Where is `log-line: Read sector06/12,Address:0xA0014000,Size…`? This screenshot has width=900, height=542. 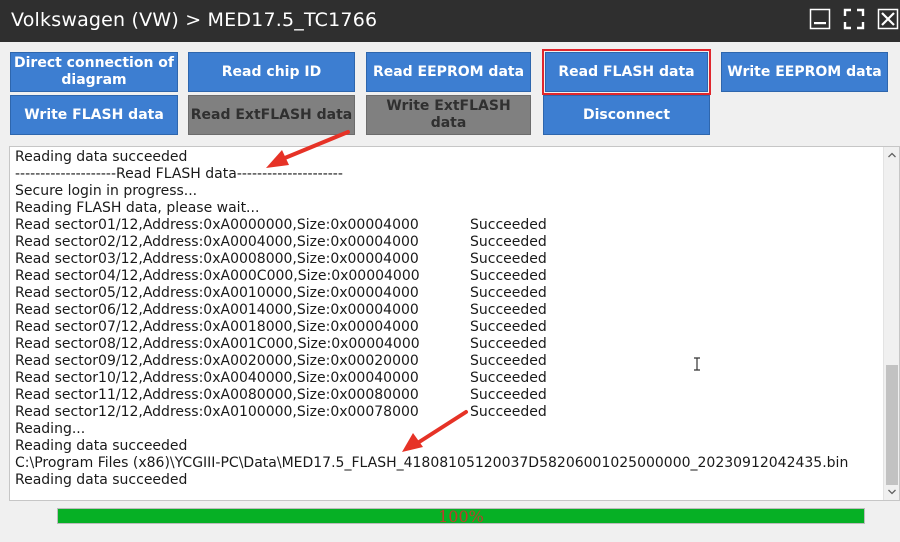
log-line: Read sector06/12,Address:0xA0014000,Size… is located at coordinates (431, 310).